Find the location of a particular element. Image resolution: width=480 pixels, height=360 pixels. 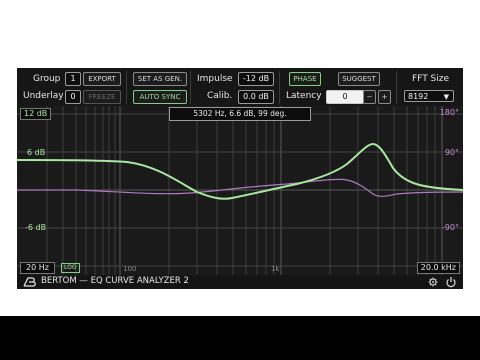

export-button: EXPORT is located at coordinates (102, 79).